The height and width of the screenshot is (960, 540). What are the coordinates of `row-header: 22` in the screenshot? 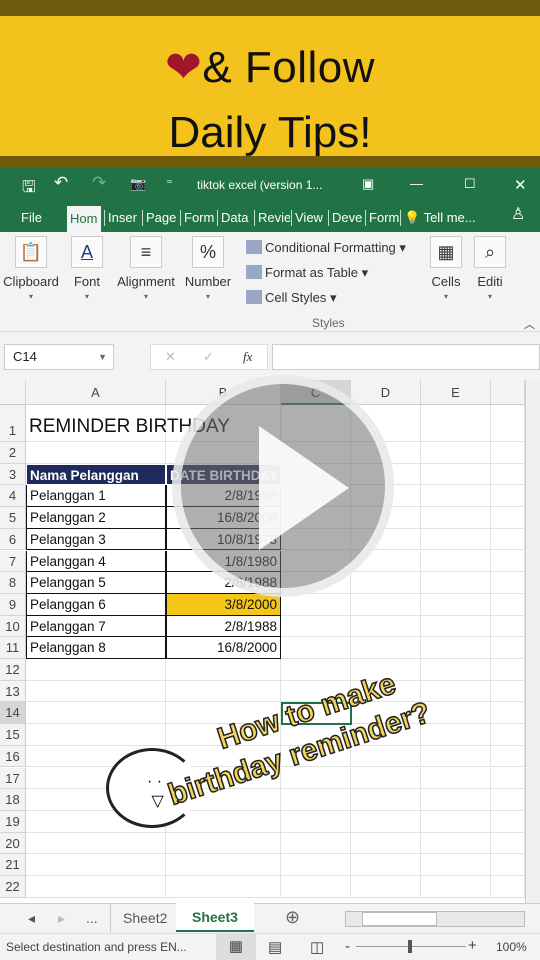 It's located at (13, 887).